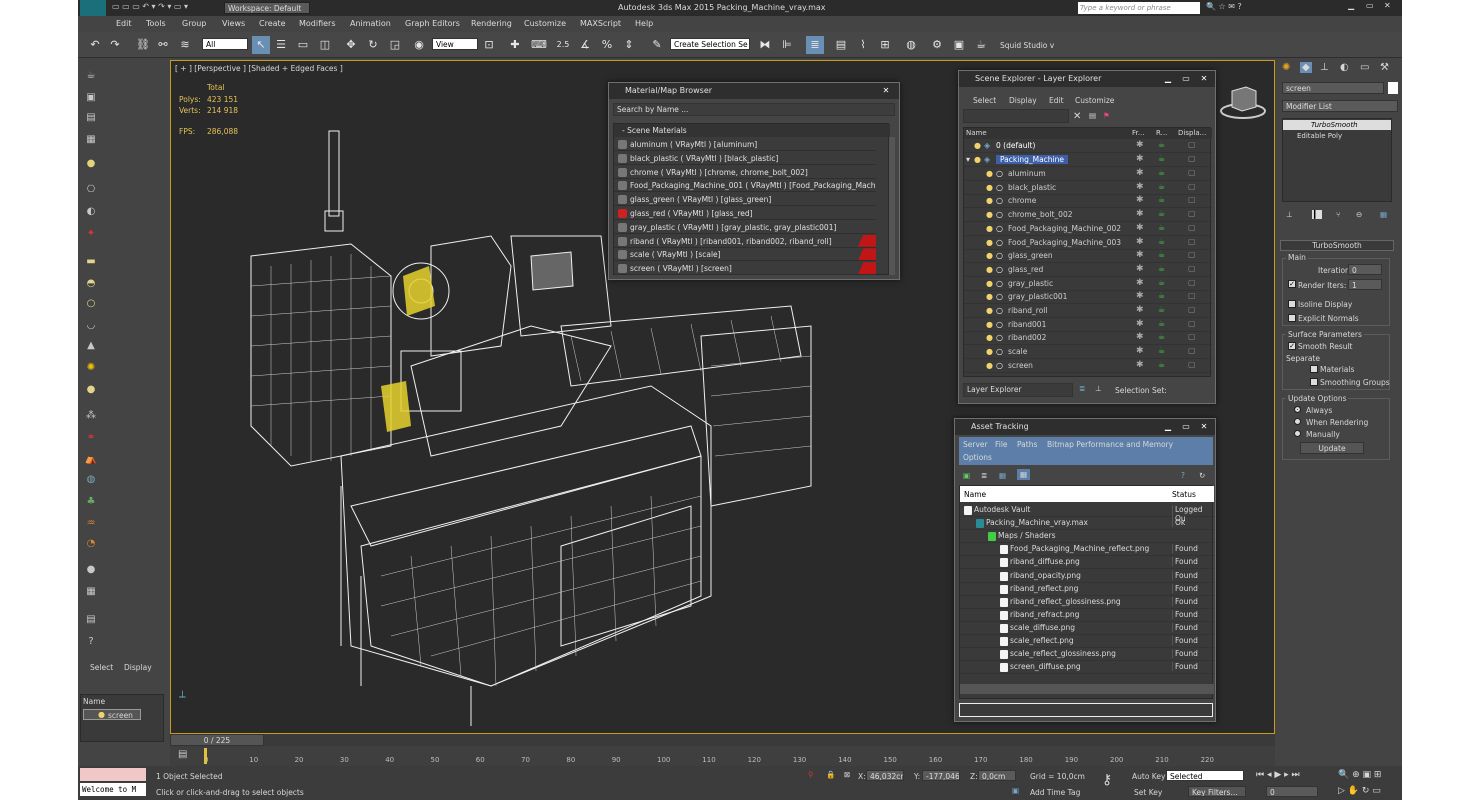  Describe the element at coordinates (91, 390) in the screenshot. I see `sky-icon: ●` at that location.